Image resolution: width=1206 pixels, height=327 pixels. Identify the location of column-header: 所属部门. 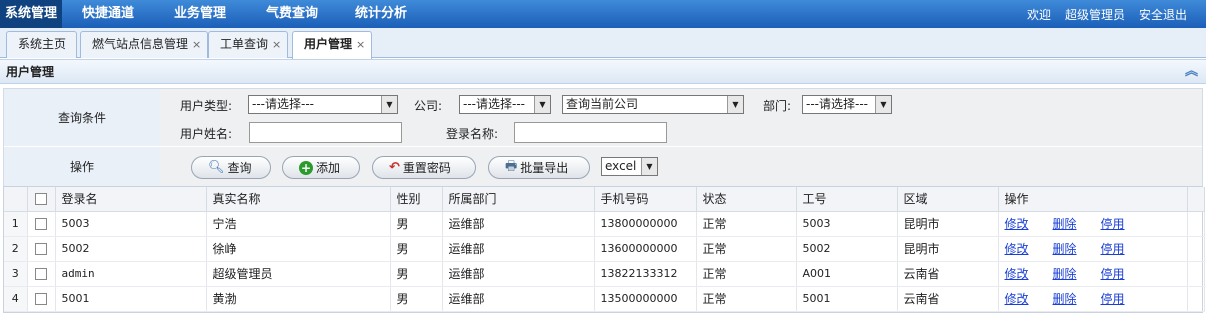
(518, 199).